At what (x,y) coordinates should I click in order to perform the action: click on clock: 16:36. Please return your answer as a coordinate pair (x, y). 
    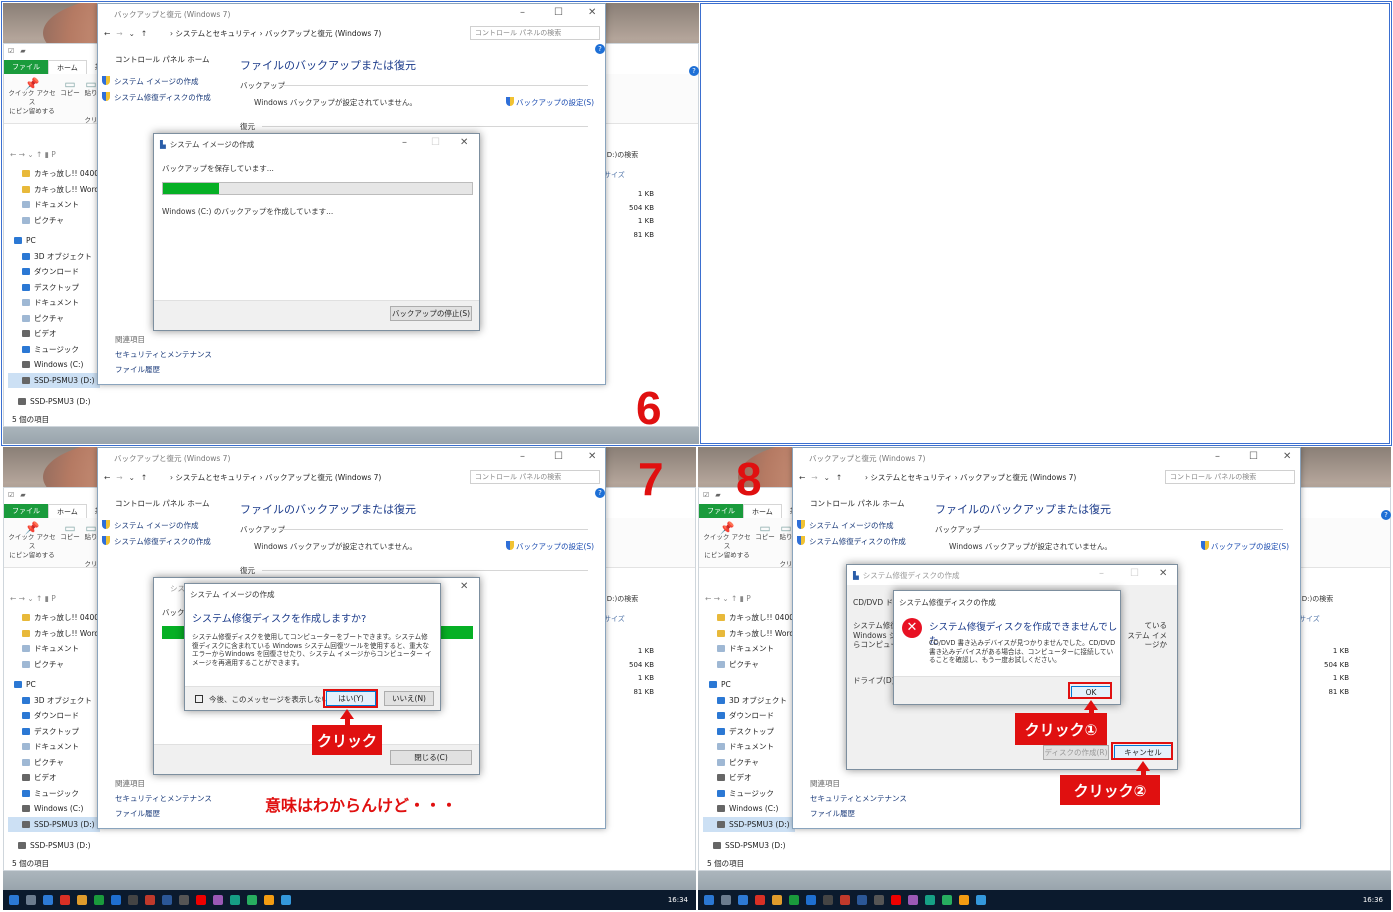
    Looking at the image, I should click on (1373, 900).